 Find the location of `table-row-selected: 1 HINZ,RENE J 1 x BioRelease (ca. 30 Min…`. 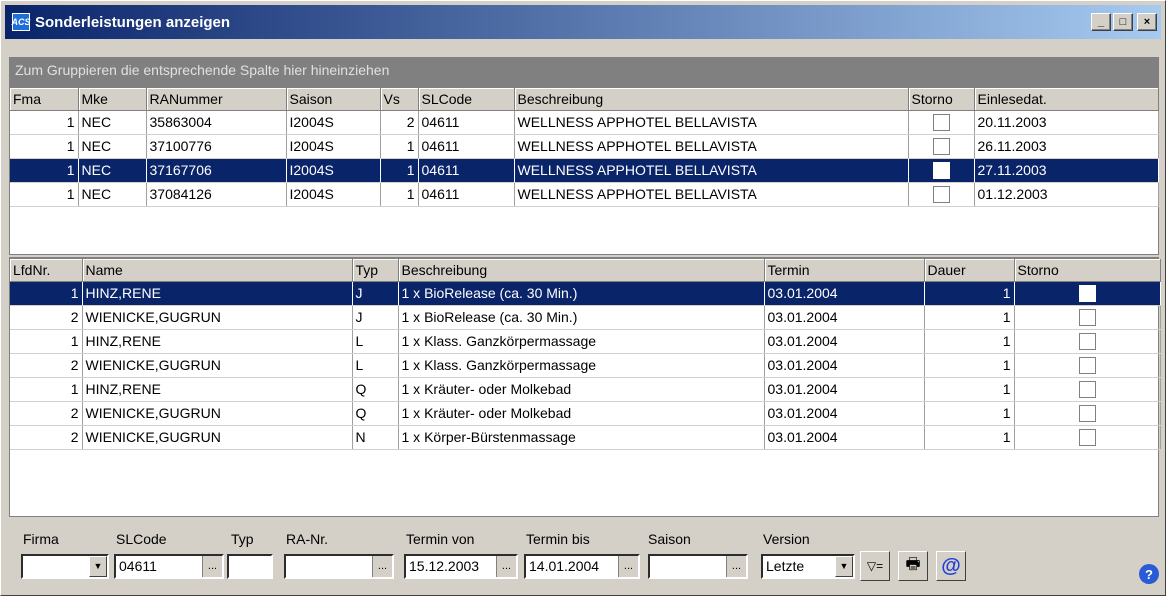

table-row-selected: 1 HINZ,RENE J 1 x BioRelease (ca. 30 Min… is located at coordinates (585, 293).